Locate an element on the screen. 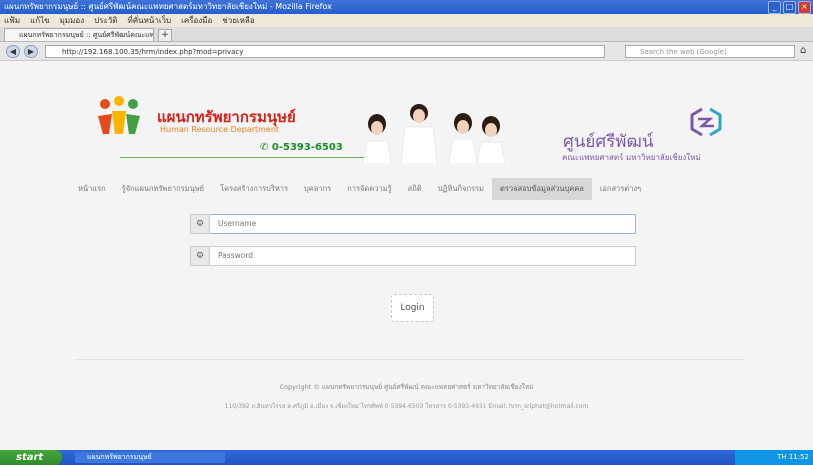 This screenshot has width=813, height=465. back-button: ◀ is located at coordinates (13, 51).